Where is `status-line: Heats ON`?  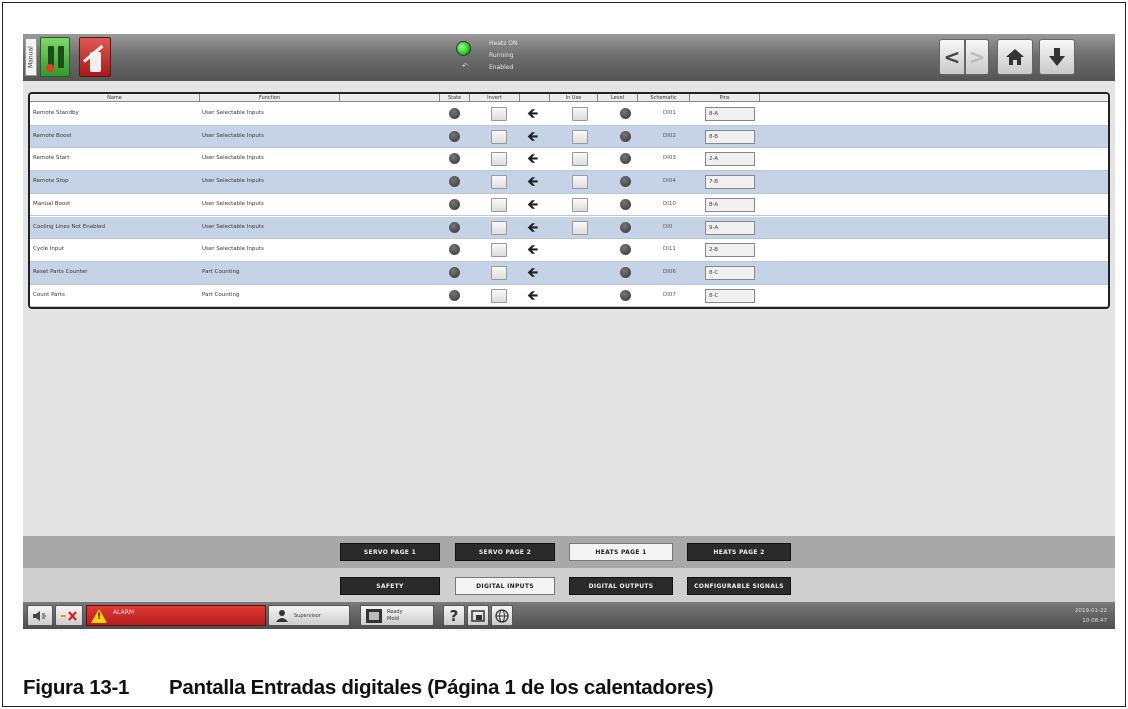
status-line: Heats ON is located at coordinates (503, 43).